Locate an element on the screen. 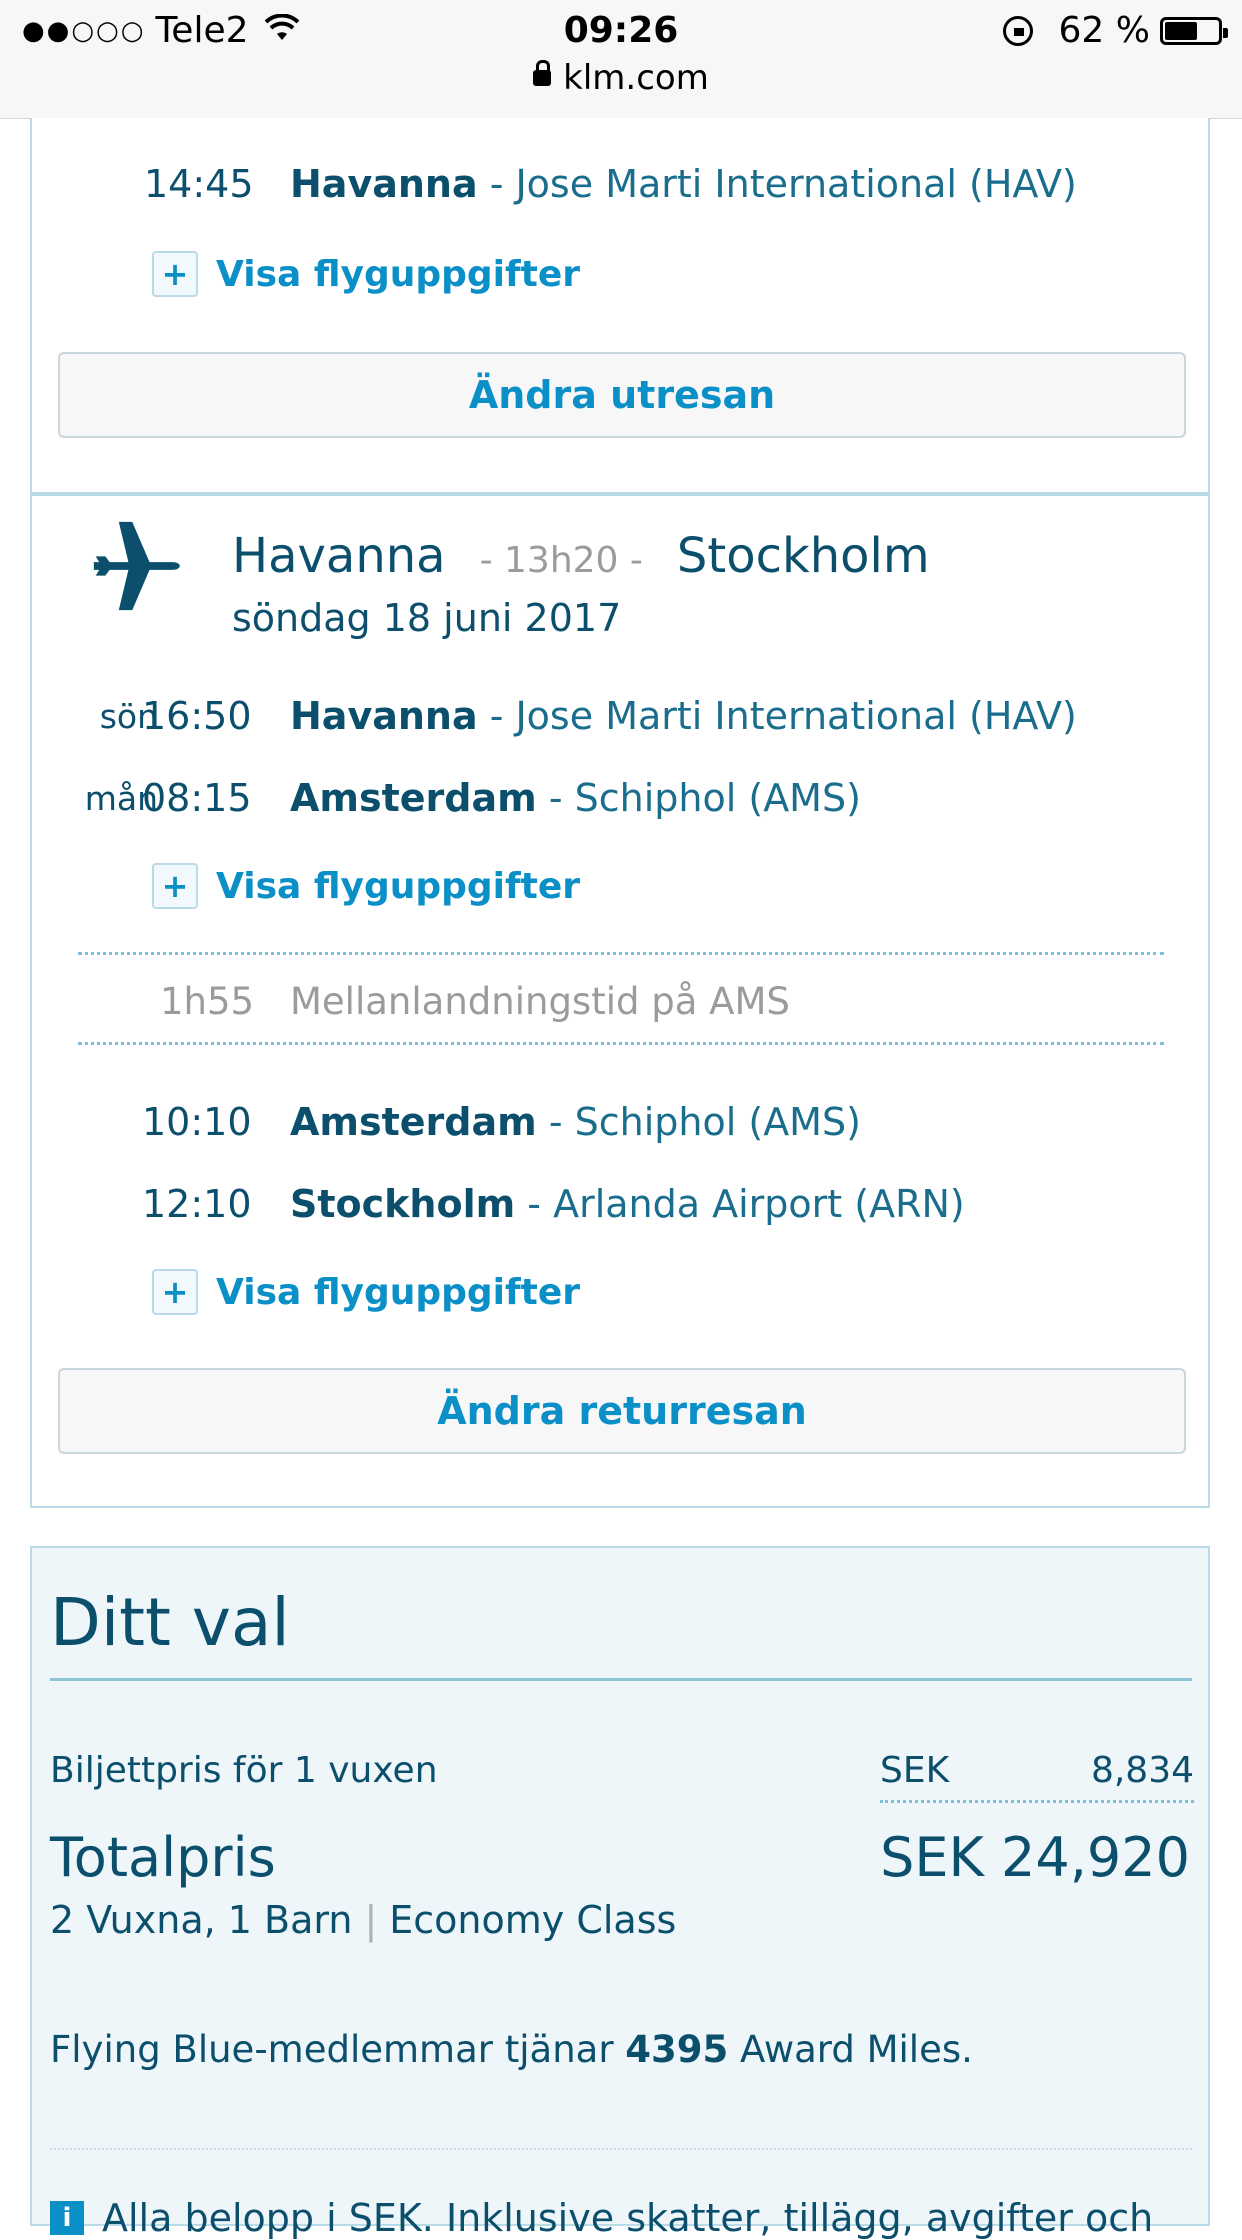  layover-text: Mellanlandningstid på AMS is located at coordinates (540, 1001).